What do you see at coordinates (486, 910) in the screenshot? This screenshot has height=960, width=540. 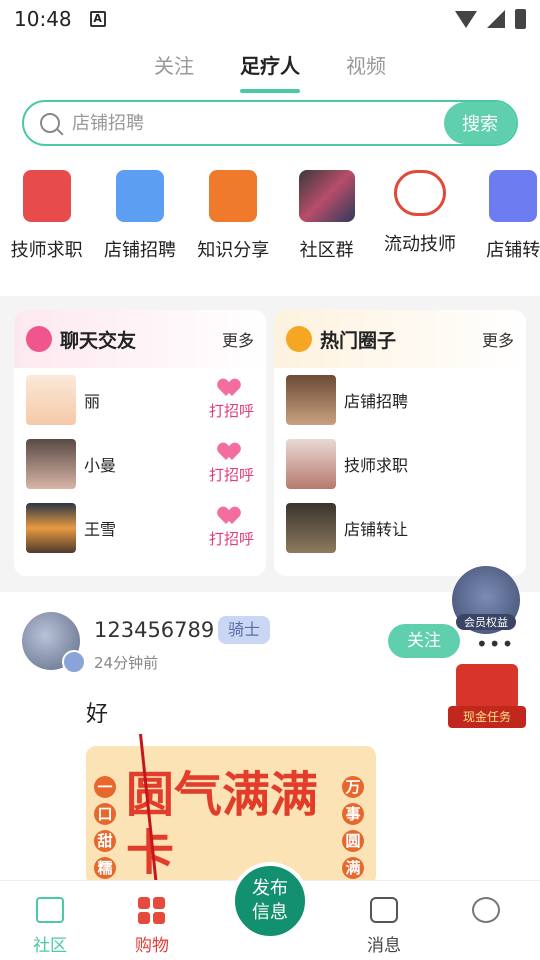 I see `profile-icon` at bounding box center [486, 910].